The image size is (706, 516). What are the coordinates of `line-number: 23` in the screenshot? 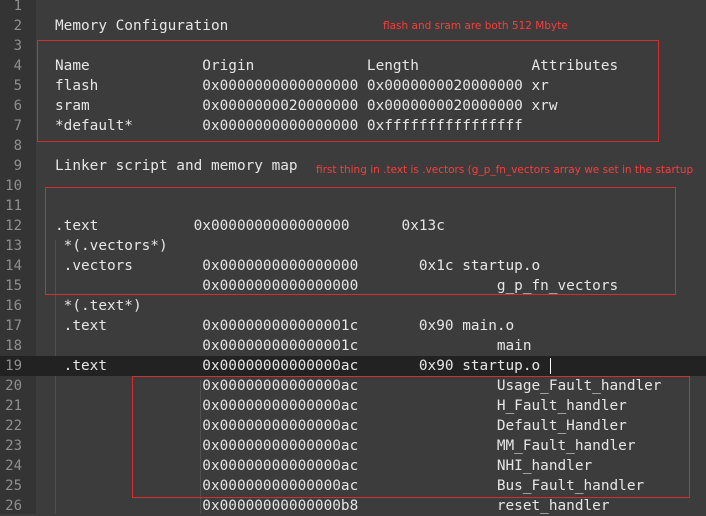 It's located at (13, 446).